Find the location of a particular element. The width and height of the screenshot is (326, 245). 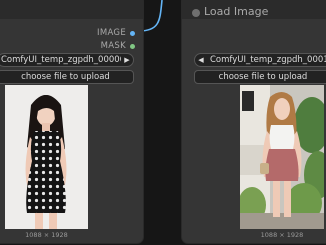

image-output-dot-icon is located at coordinates (132, 33).